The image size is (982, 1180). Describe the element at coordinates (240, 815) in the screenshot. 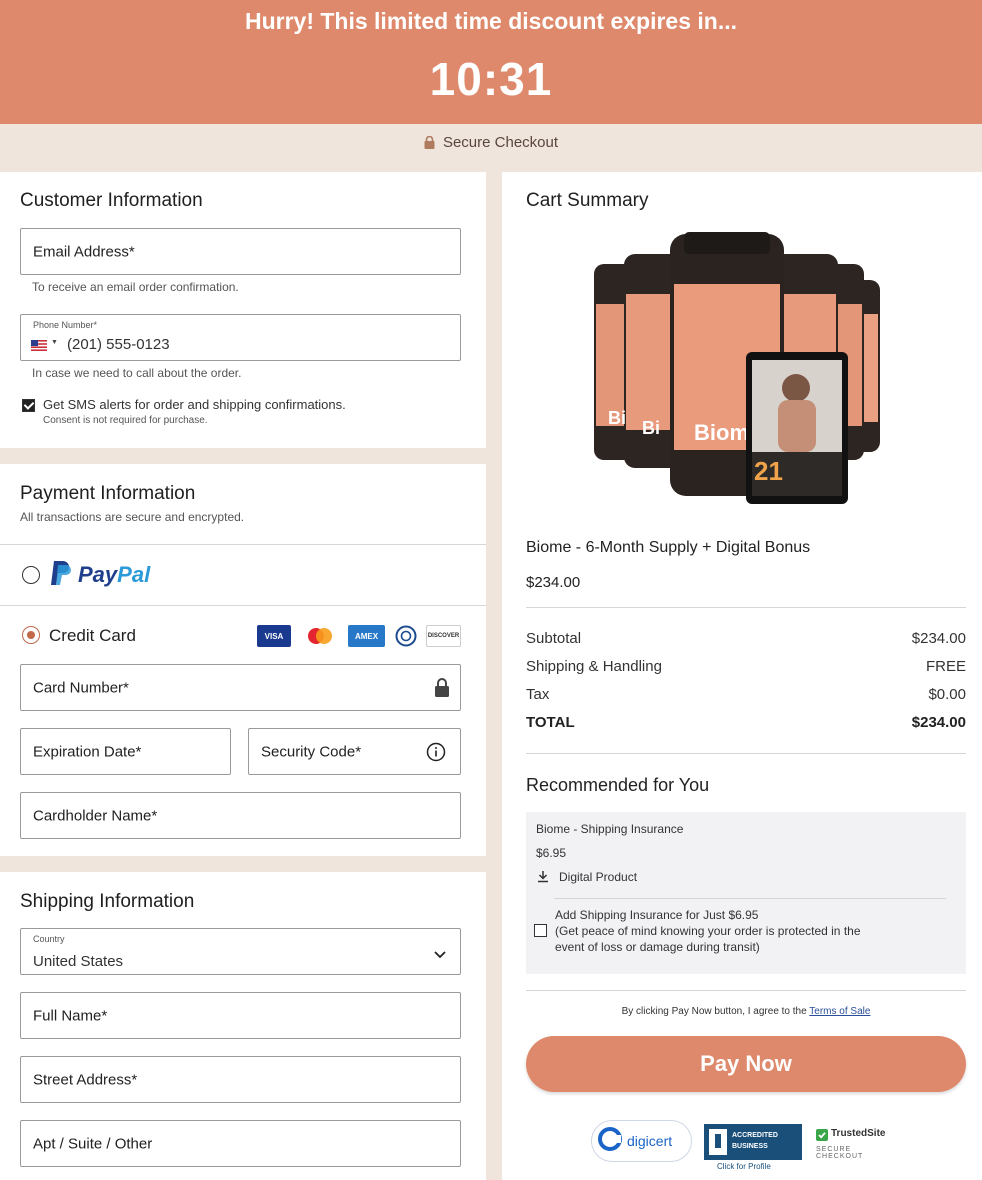

I see `cardholder-name-field: Cardholder Name*` at that location.